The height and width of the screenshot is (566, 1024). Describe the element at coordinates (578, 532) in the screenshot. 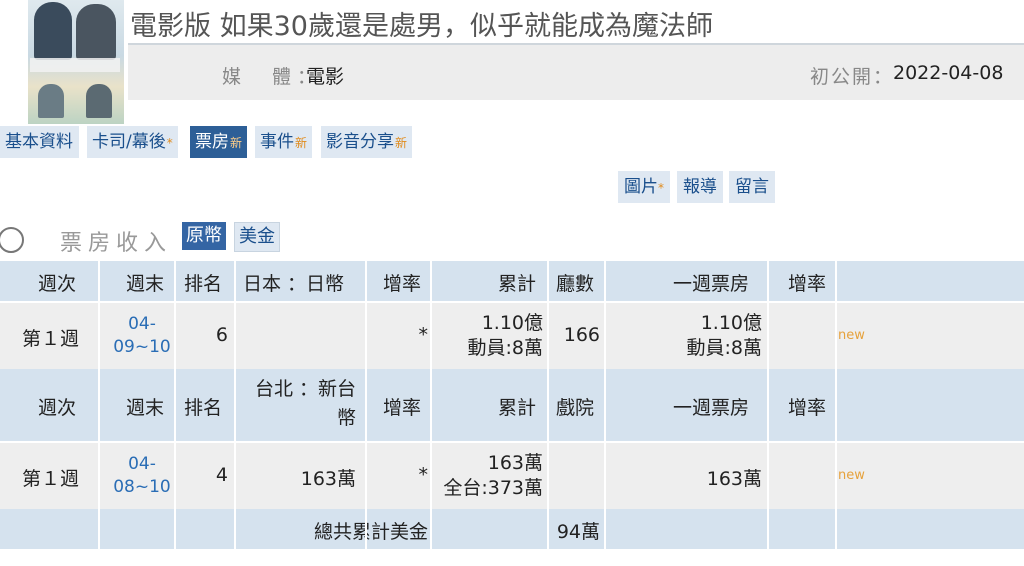

I see `total-value: 94萬` at that location.